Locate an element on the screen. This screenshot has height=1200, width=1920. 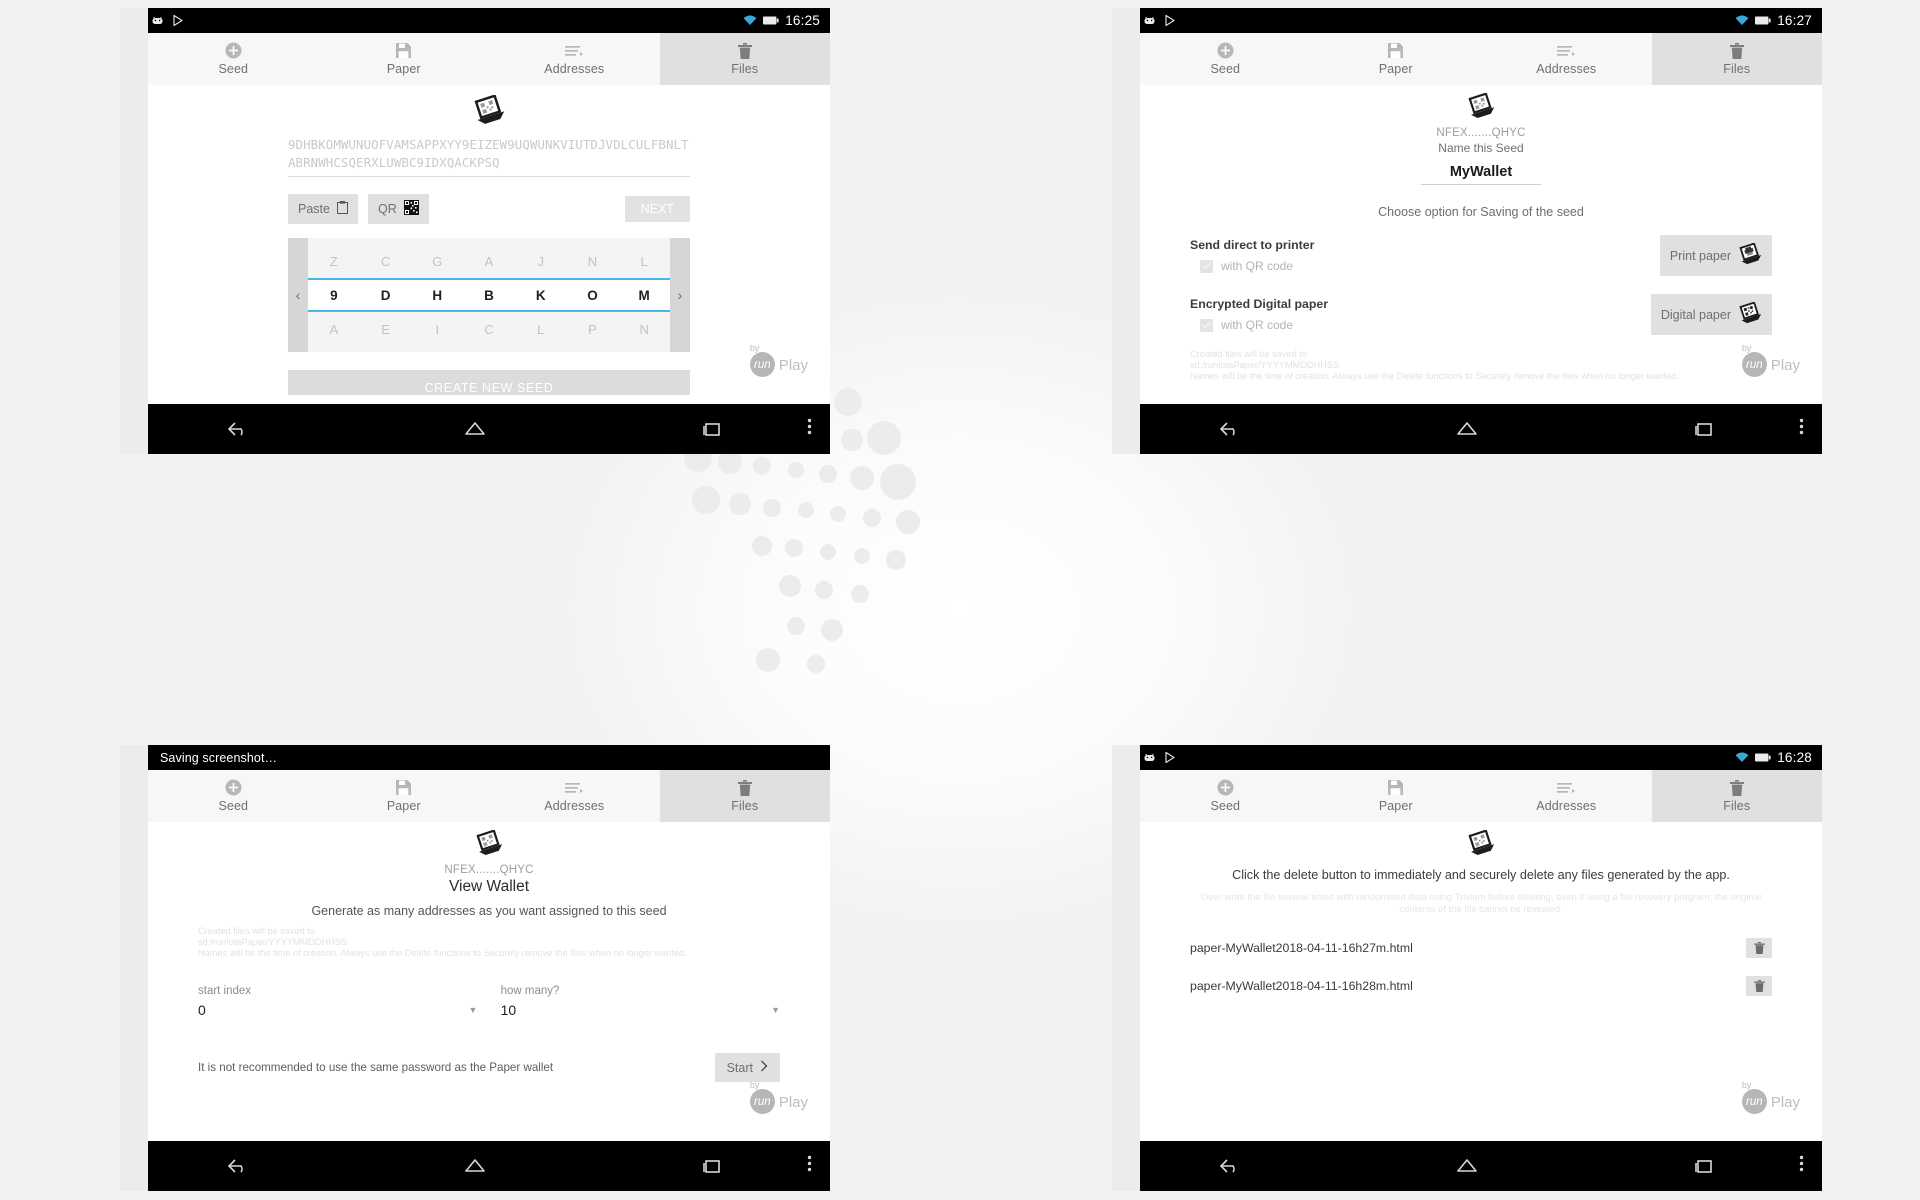
tab-label: Seed is located at coordinates (233, 806).